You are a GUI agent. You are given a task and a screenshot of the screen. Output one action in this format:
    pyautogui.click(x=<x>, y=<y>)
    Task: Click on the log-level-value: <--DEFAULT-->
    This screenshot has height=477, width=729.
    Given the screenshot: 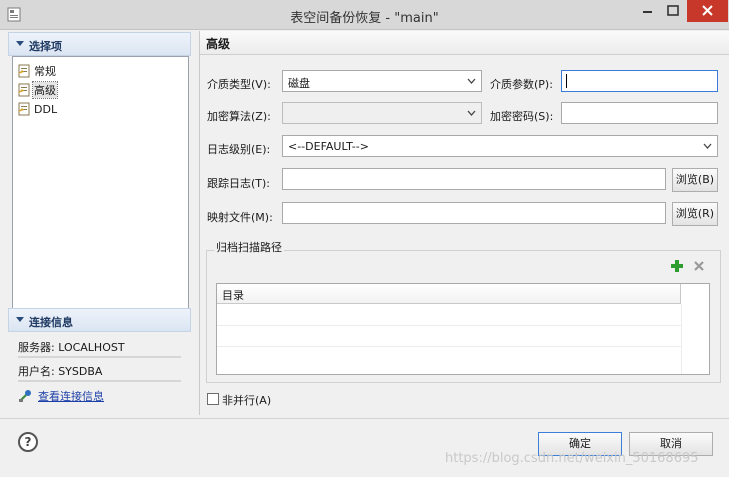 What is the action you would take?
    pyautogui.click(x=328, y=146)
    